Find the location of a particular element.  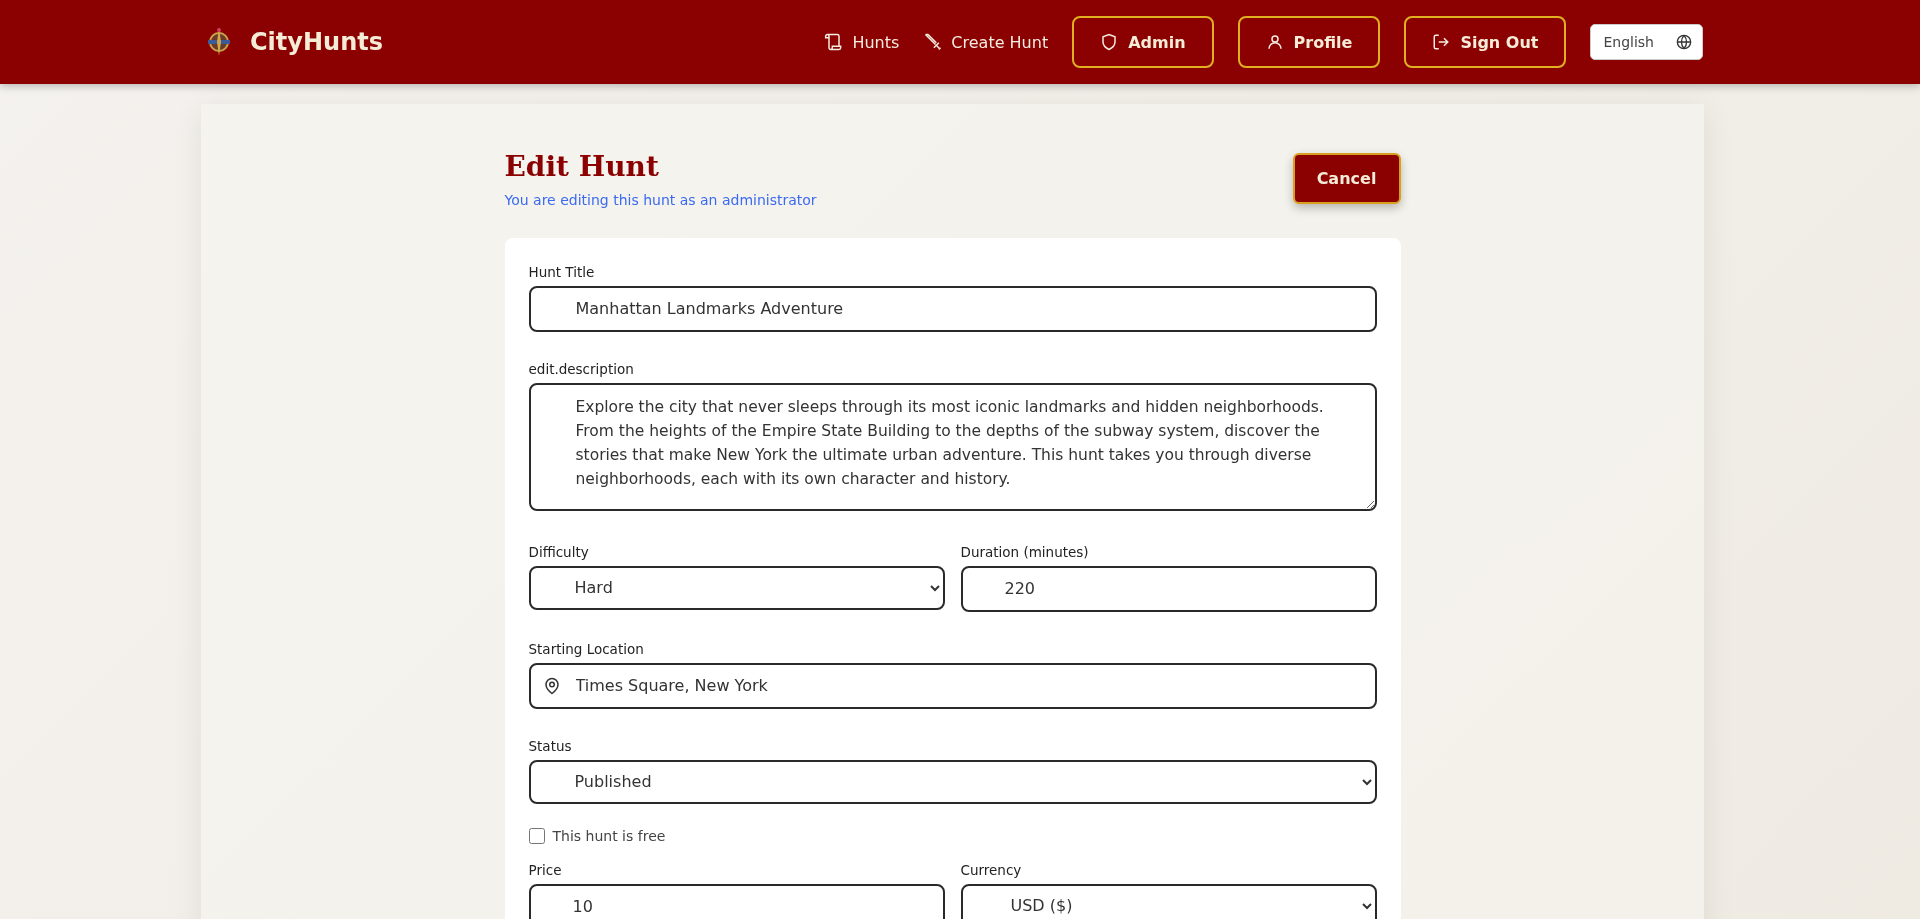

sword-icon is located at coordinates (933, 42).